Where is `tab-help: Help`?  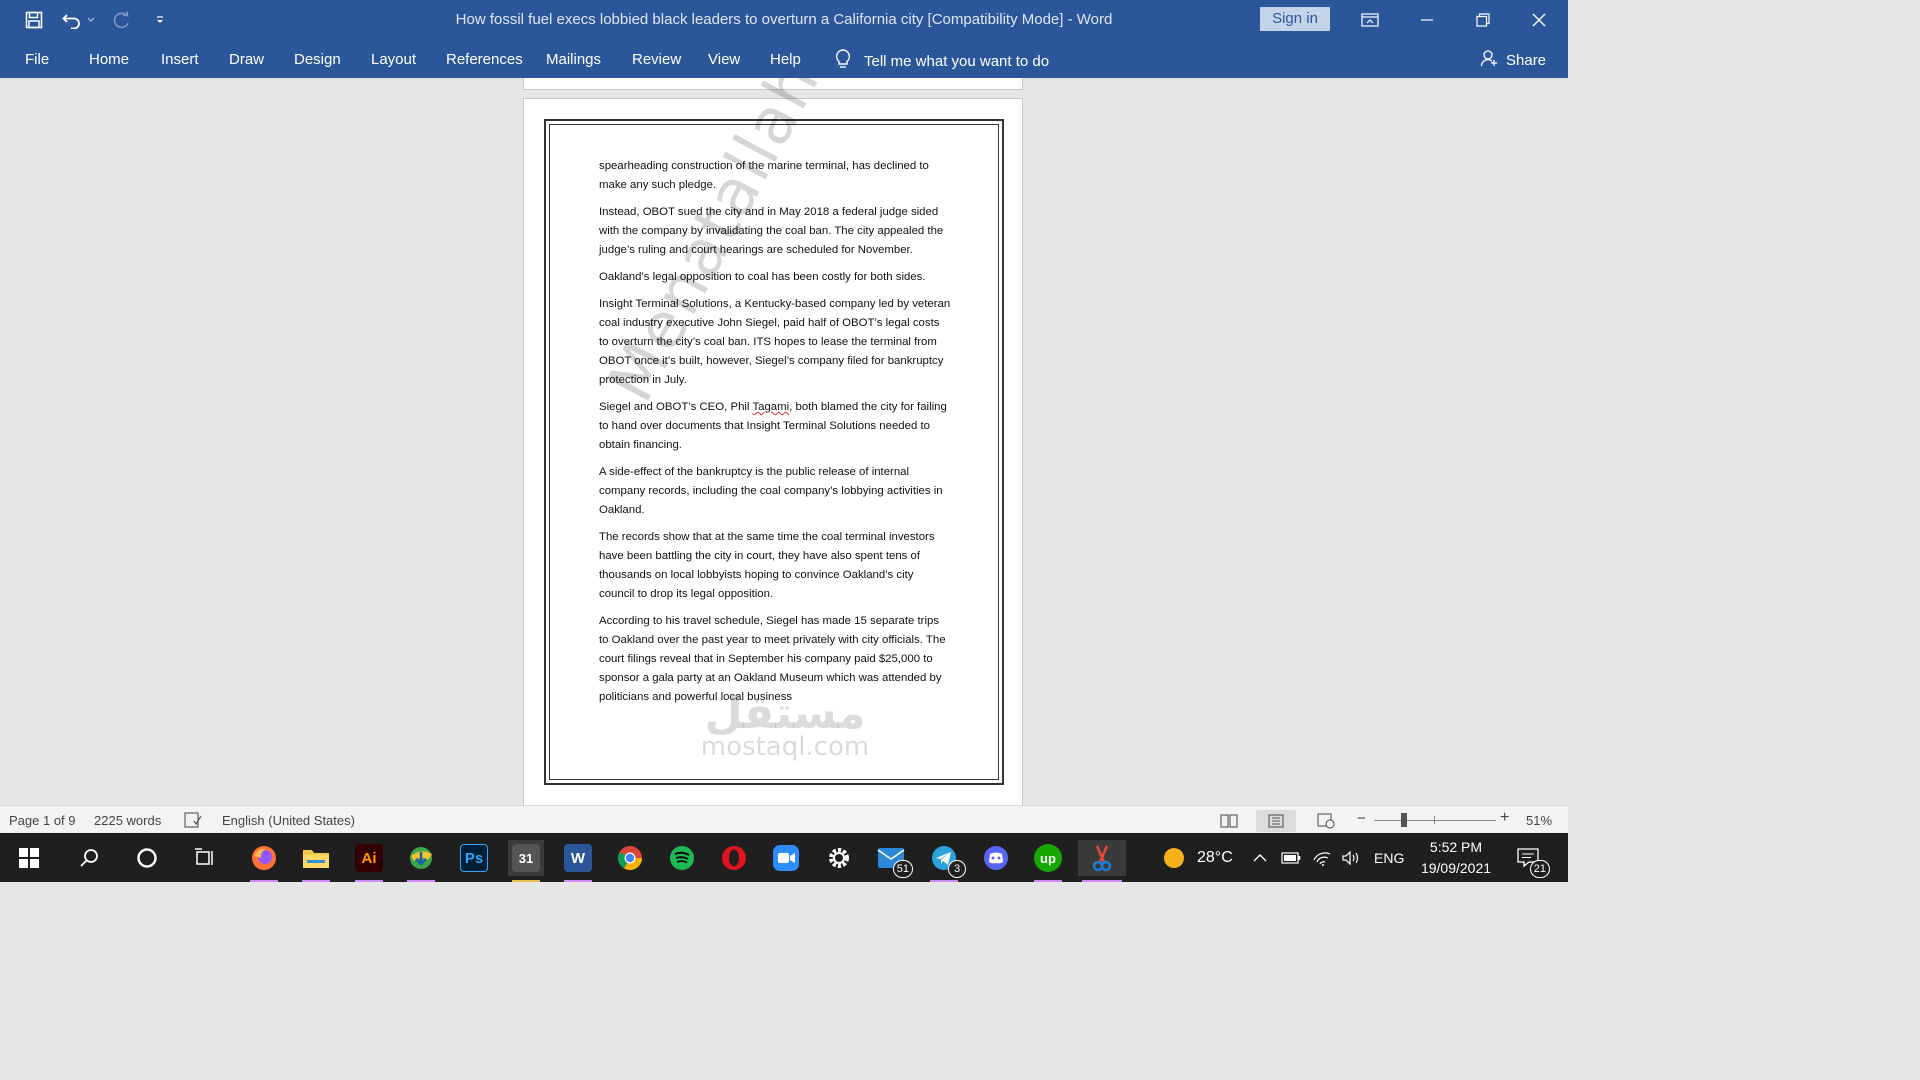
tab-help: Help is located at coordinates (785, 59).